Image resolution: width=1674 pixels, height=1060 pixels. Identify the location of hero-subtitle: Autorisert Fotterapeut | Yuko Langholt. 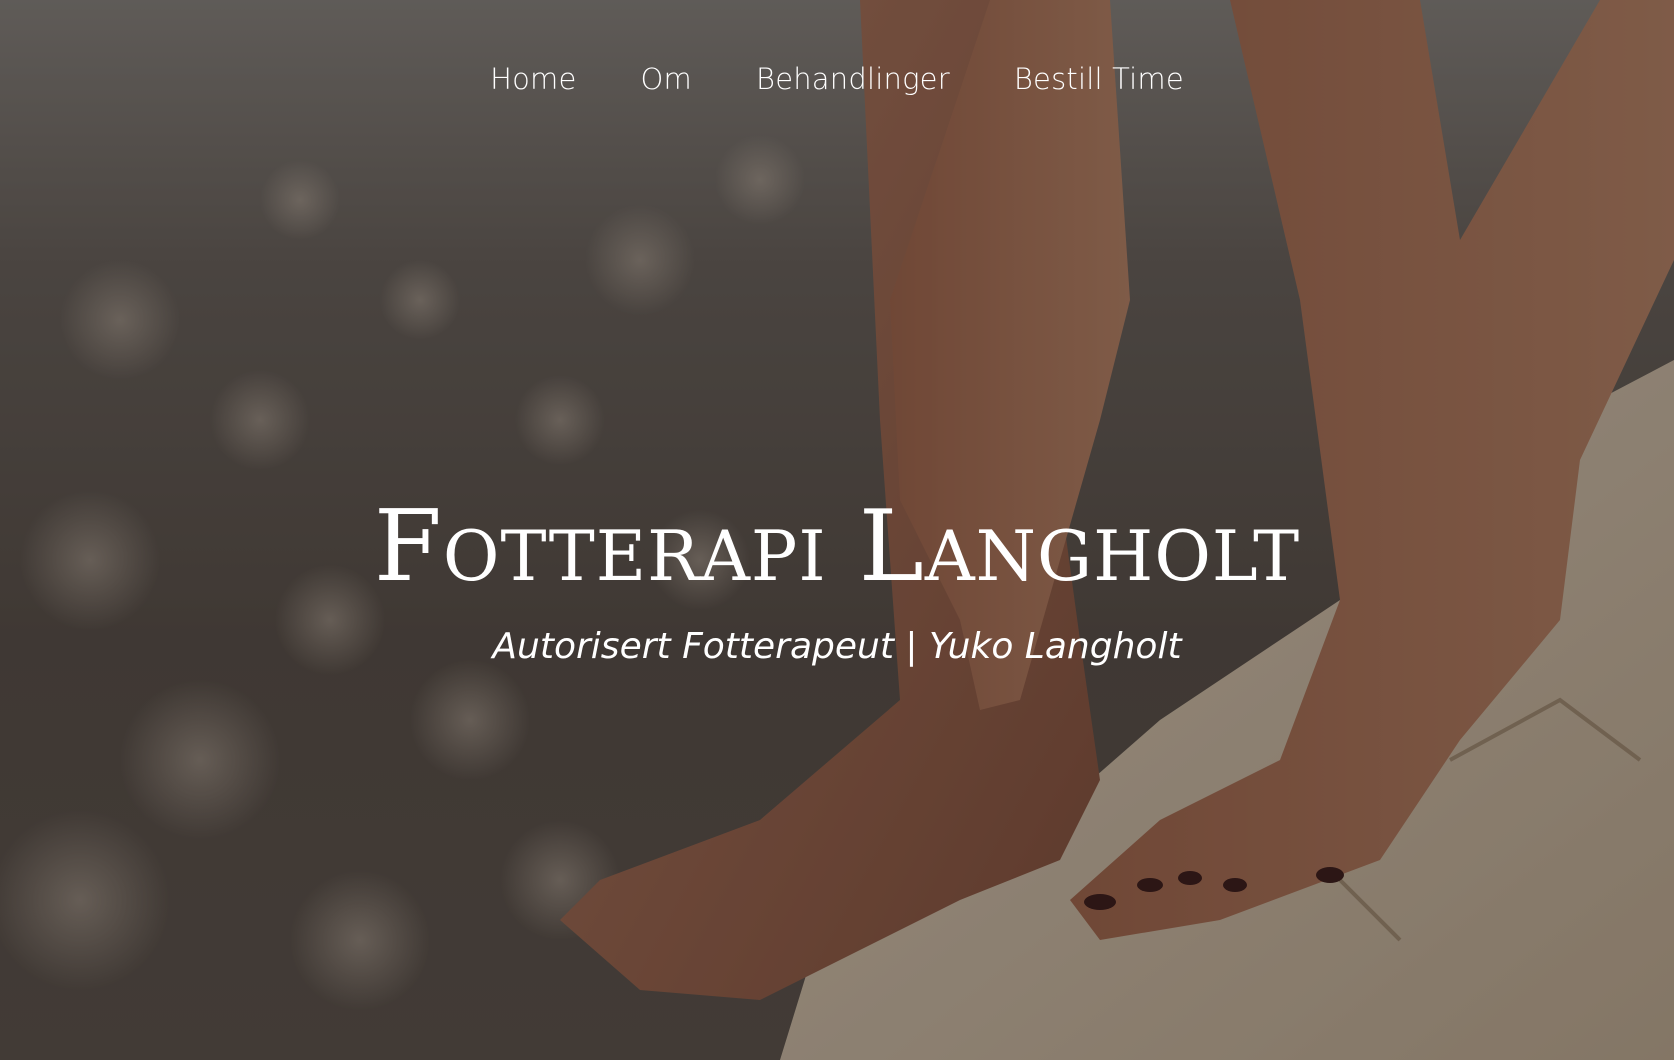
(837, 646).